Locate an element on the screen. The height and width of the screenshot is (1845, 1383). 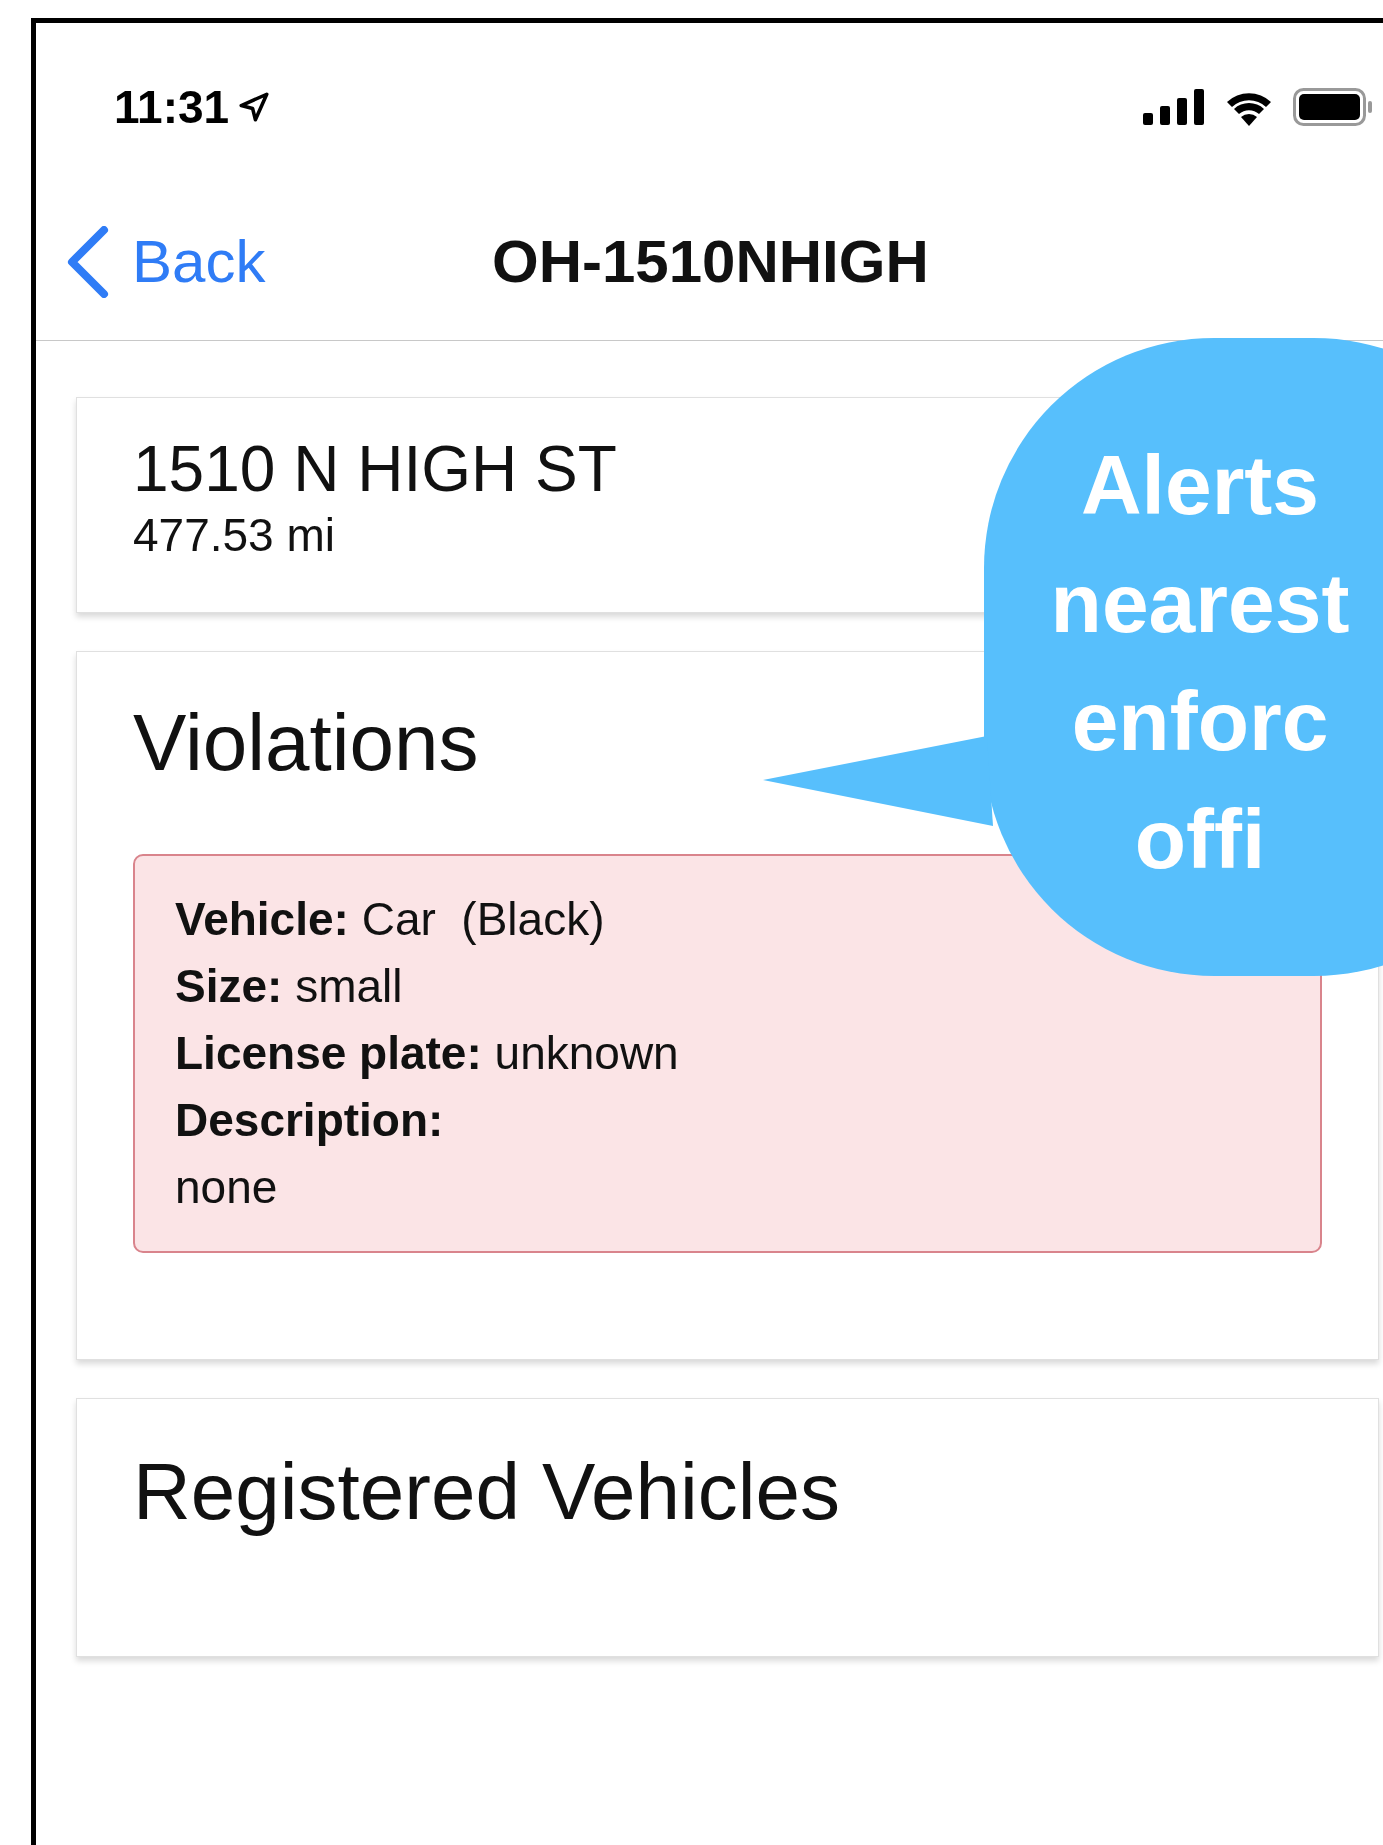
violation-detail: Description: is located at coordinates (309, 1120).